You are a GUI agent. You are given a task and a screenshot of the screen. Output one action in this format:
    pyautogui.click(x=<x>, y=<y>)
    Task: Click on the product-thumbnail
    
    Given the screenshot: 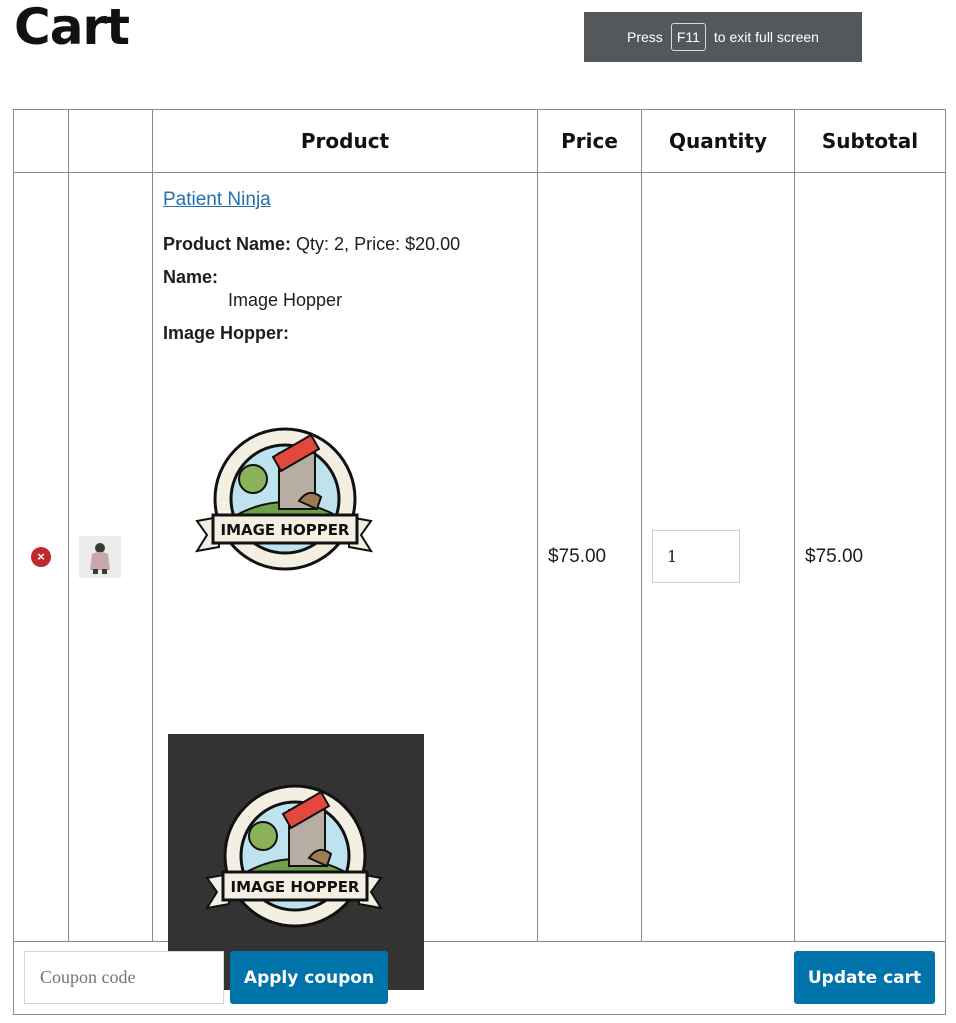 What is the action you would take?
    pyautogui.click(x=100, y=557)
    